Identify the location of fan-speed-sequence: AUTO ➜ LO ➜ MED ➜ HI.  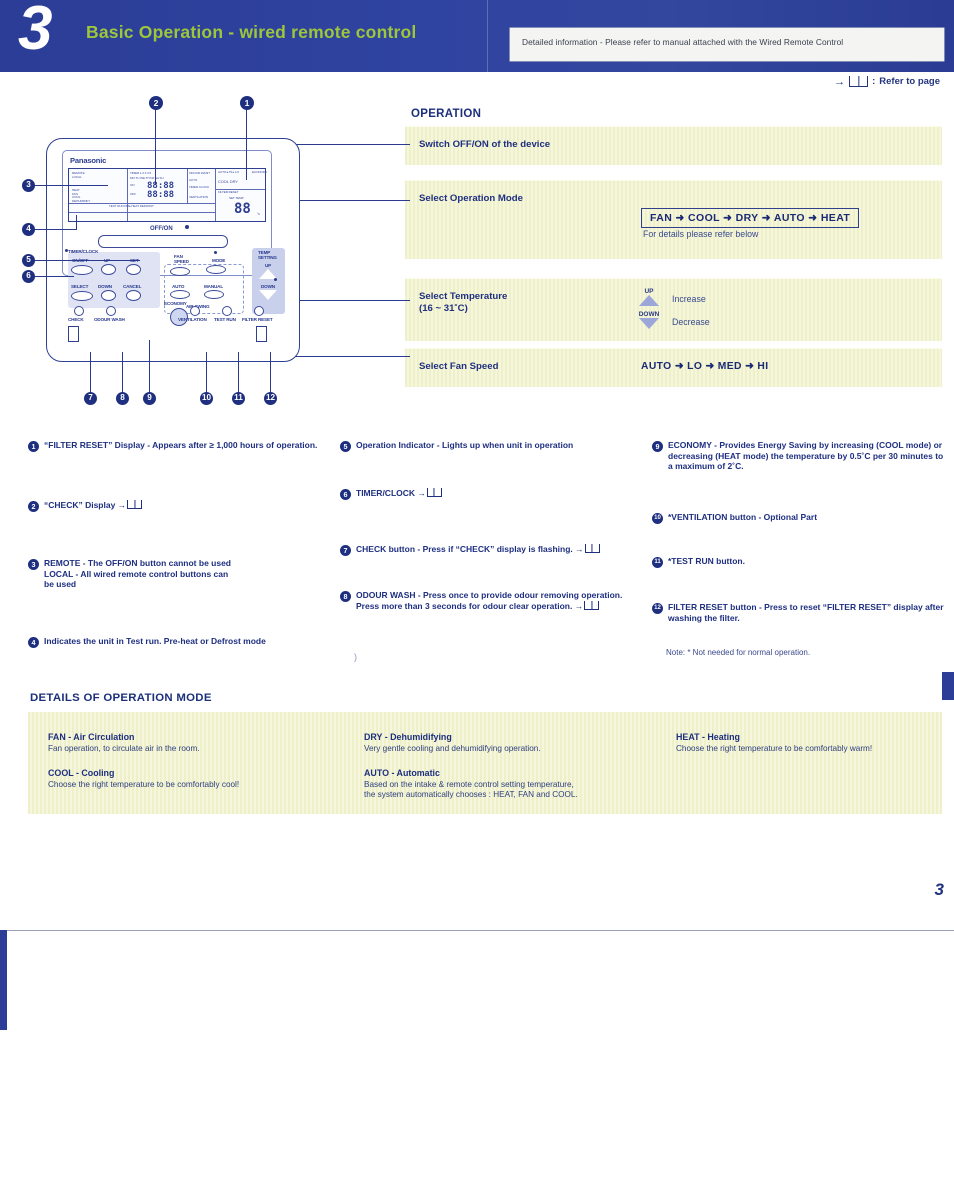
(705, 366).